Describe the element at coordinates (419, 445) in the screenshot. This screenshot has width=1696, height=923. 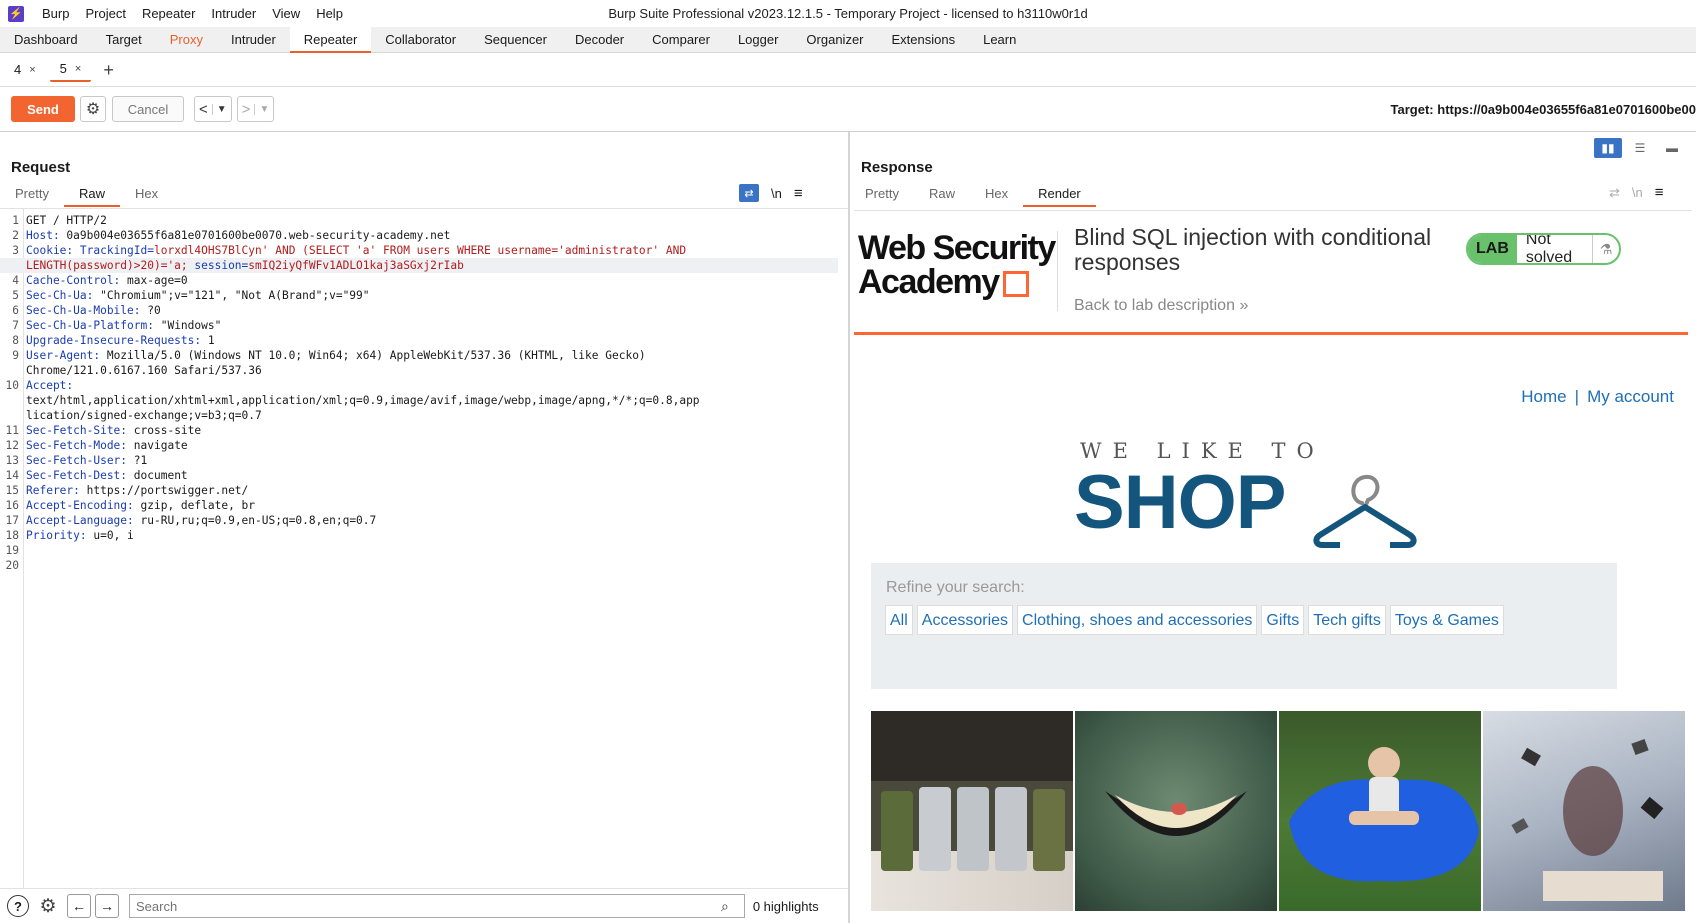
I see `request-line: 12 Sec-Fetch-Mode: navigate` at that location.